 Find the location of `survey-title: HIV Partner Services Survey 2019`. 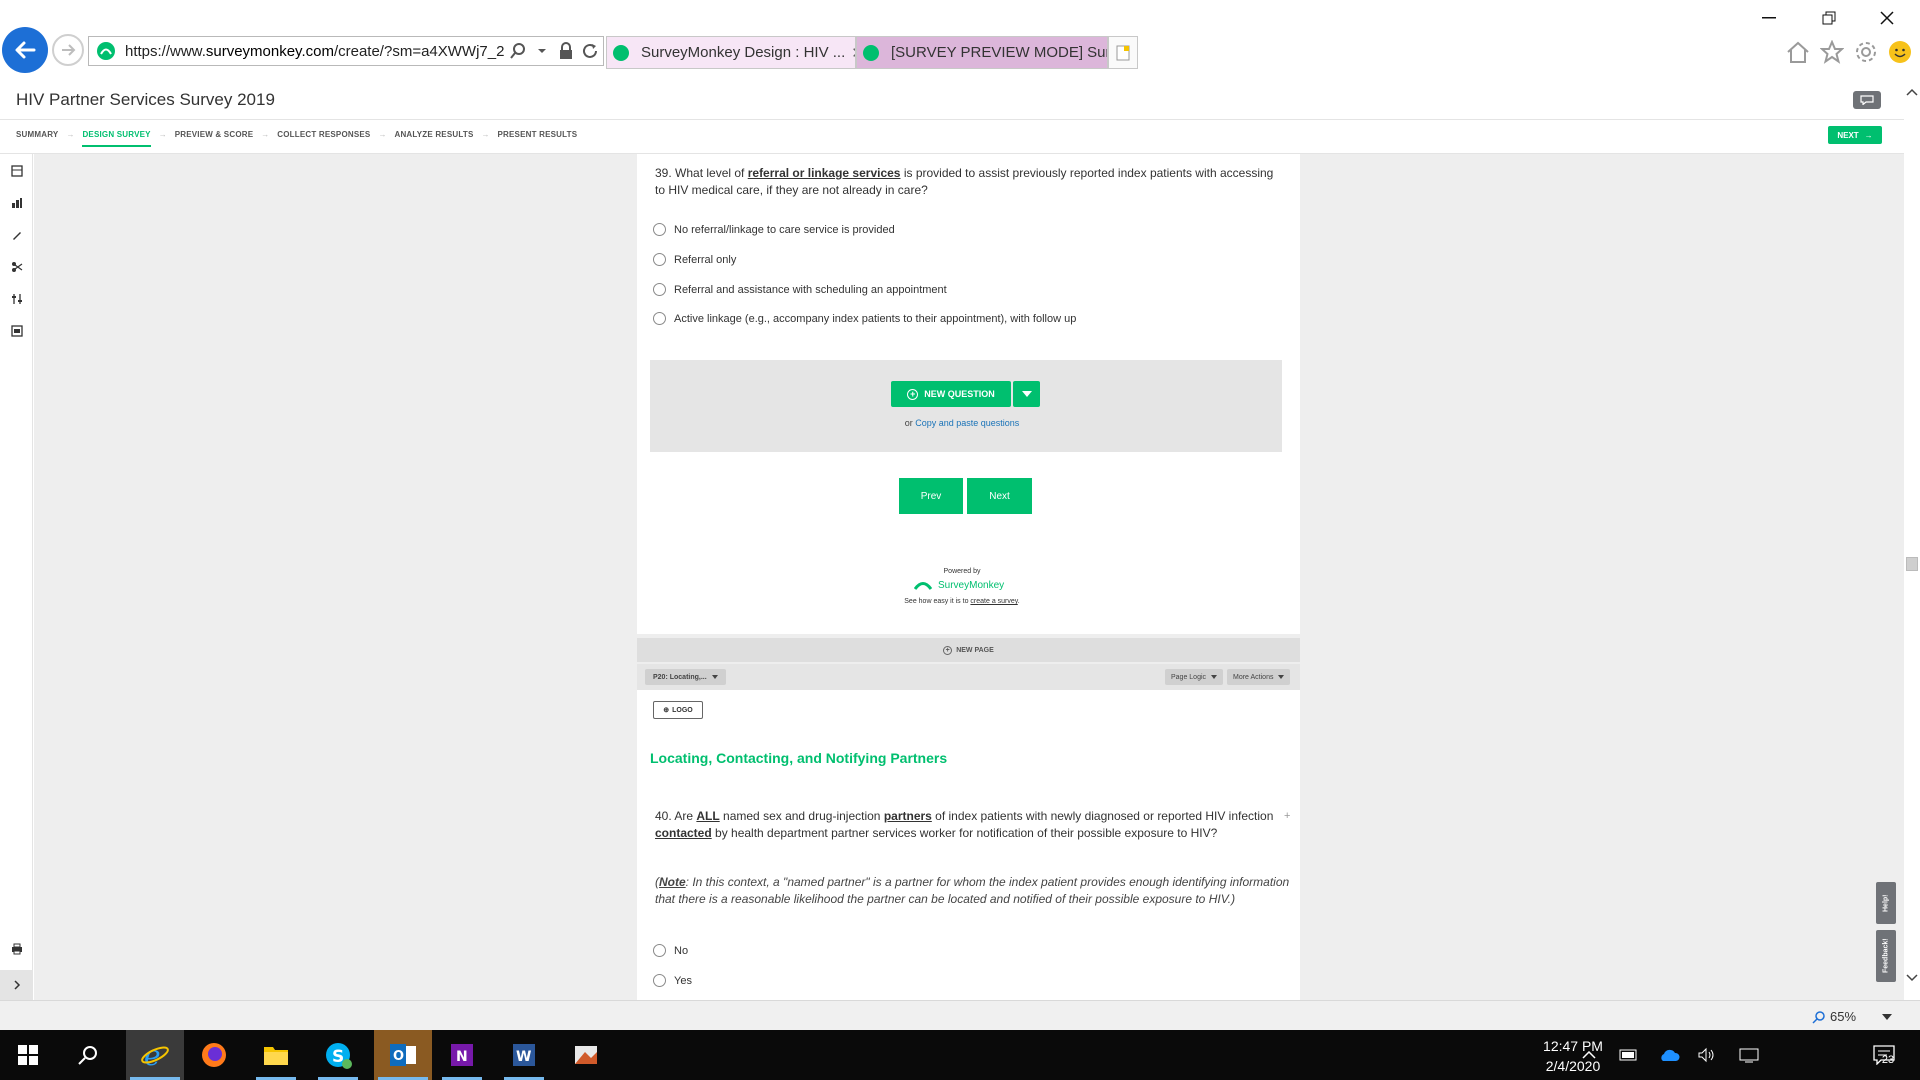

survey-title: HIV Partner Services Survey 2019 is located at coordinates (145, 100).